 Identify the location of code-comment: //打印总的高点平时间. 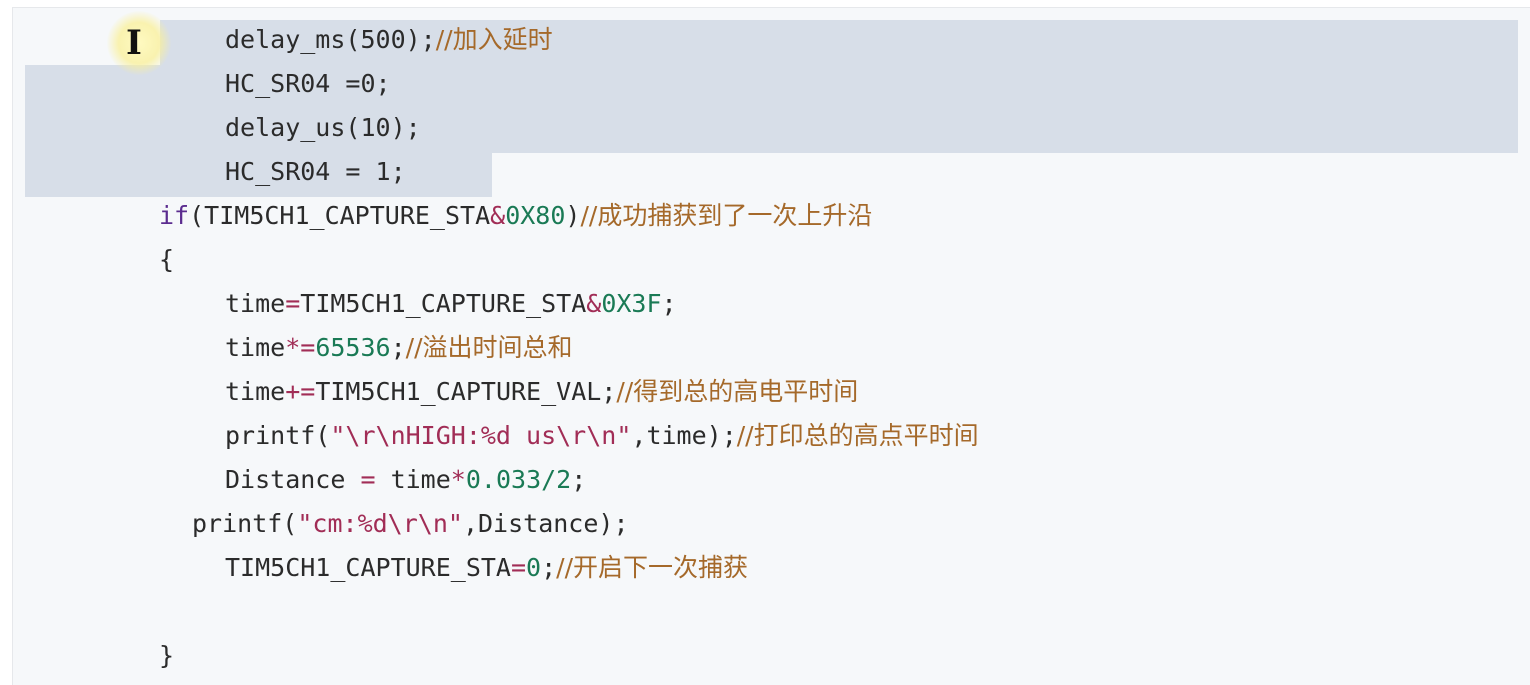
(857, 435).